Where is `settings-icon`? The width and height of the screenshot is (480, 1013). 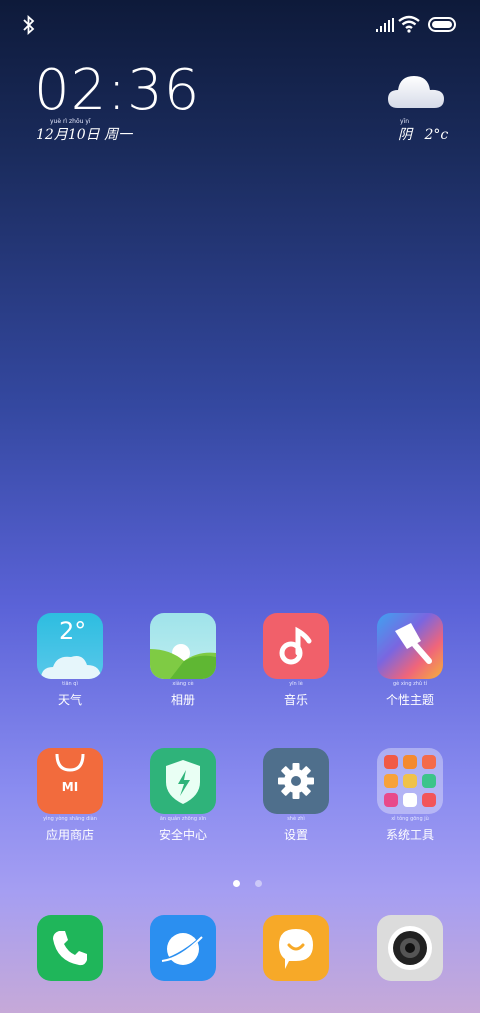
settings-icon is located at coordinates (296, 781).